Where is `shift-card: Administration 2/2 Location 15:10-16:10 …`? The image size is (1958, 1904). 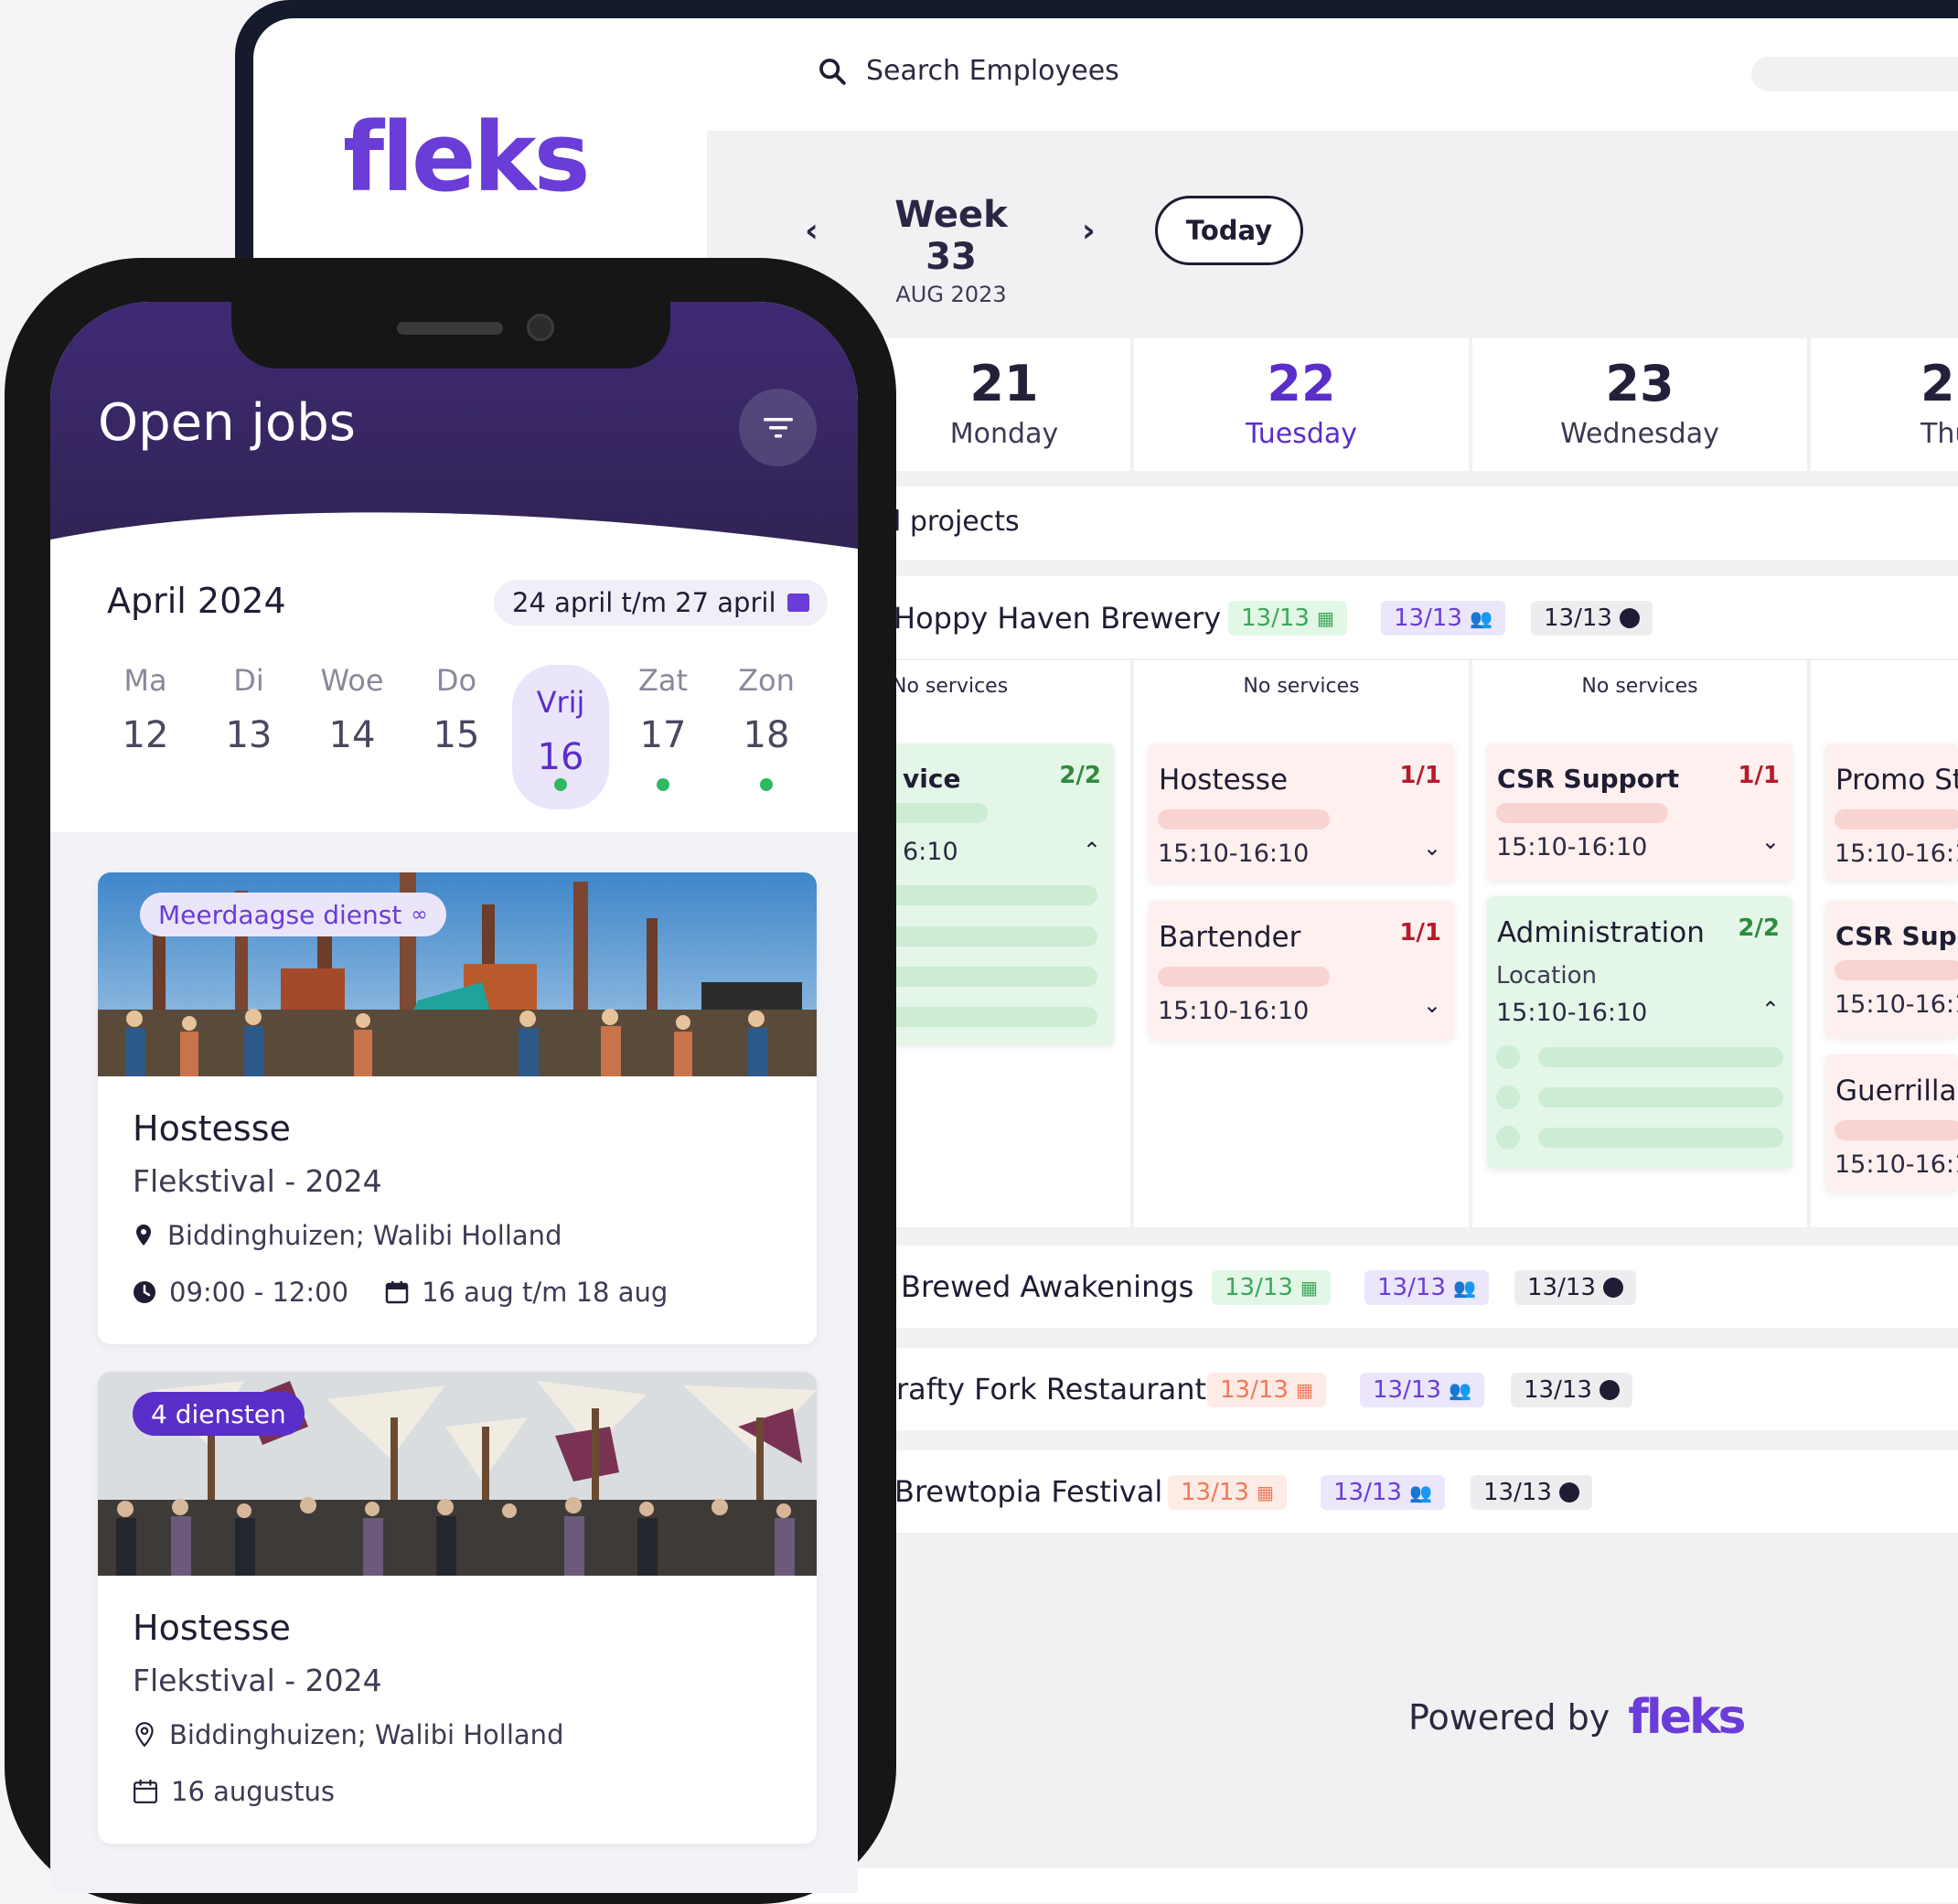
shift-card: Administration 2/2 Location 15:10-16:10 … is located at coordinates (1639, 1032).